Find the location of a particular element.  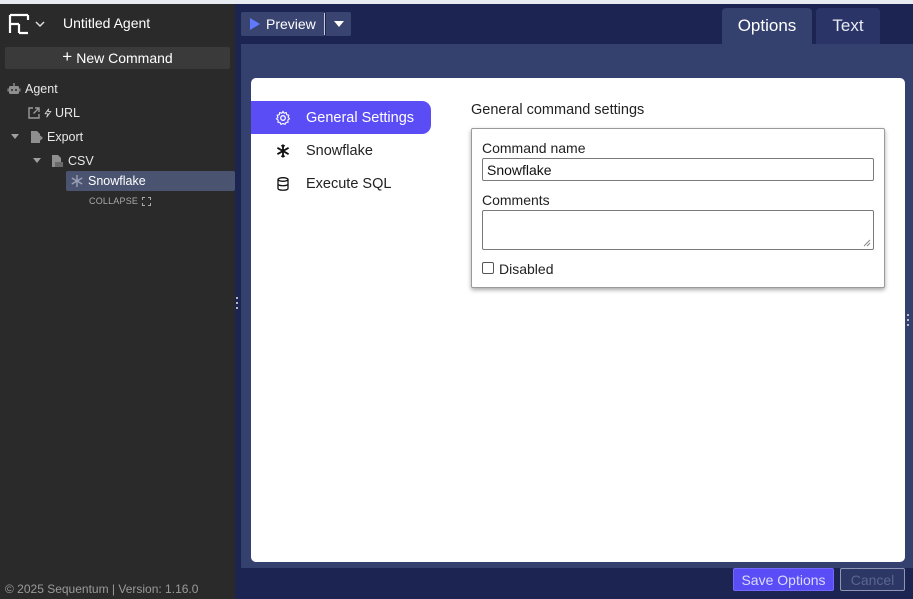

export-file-icon is located at coordinates (37, 137).